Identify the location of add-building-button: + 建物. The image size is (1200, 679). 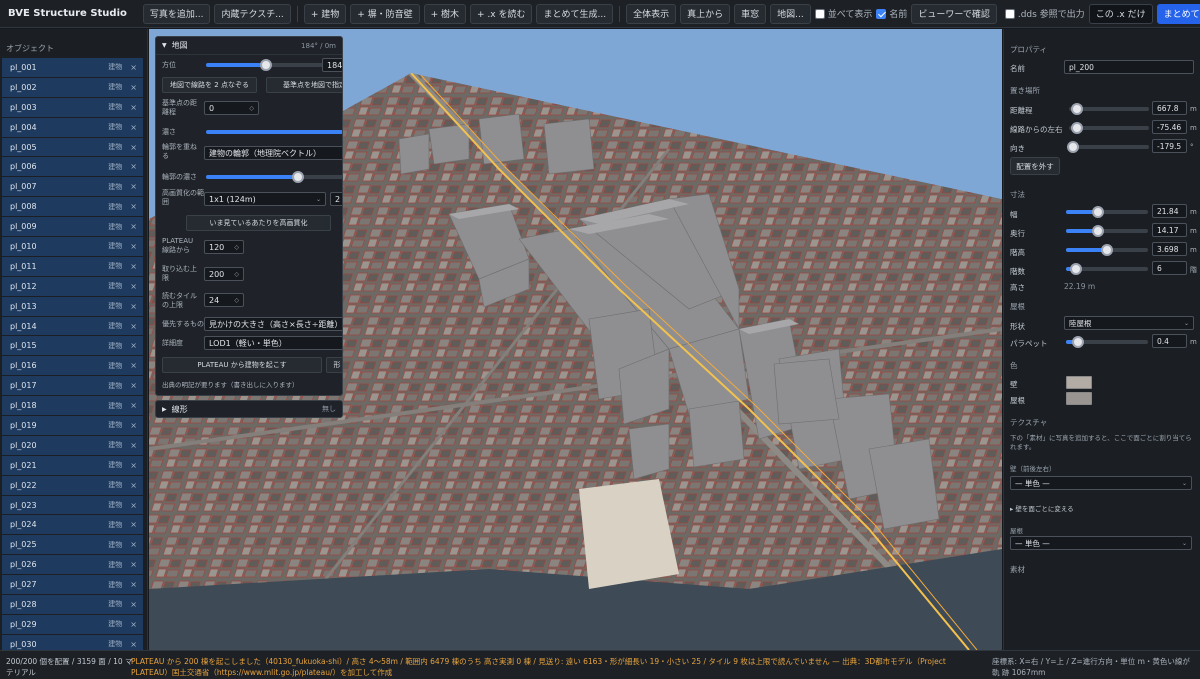
(325, 13).